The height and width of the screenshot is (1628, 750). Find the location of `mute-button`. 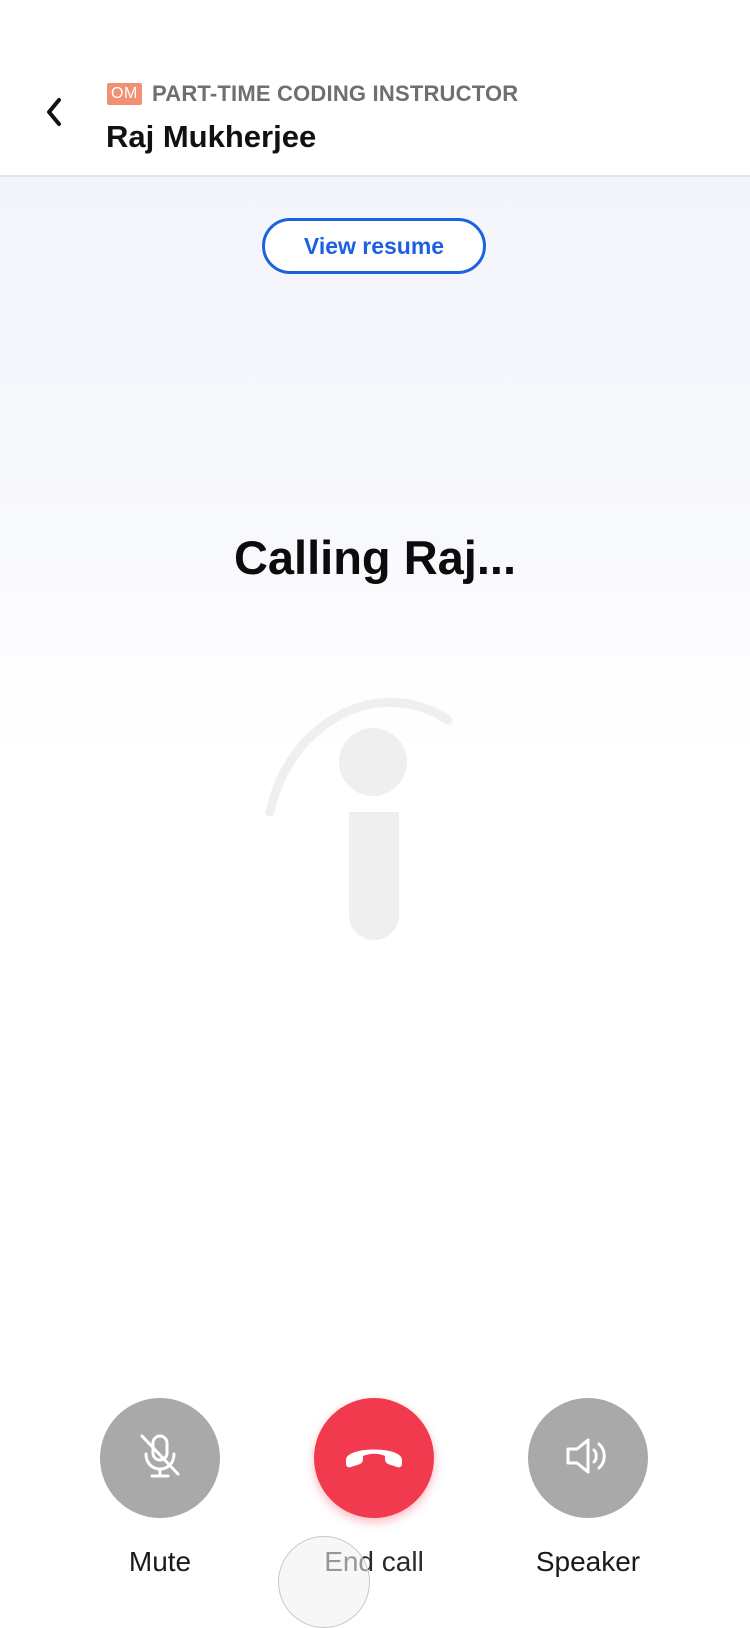

mute-button is located at coordinates (160, 1458).